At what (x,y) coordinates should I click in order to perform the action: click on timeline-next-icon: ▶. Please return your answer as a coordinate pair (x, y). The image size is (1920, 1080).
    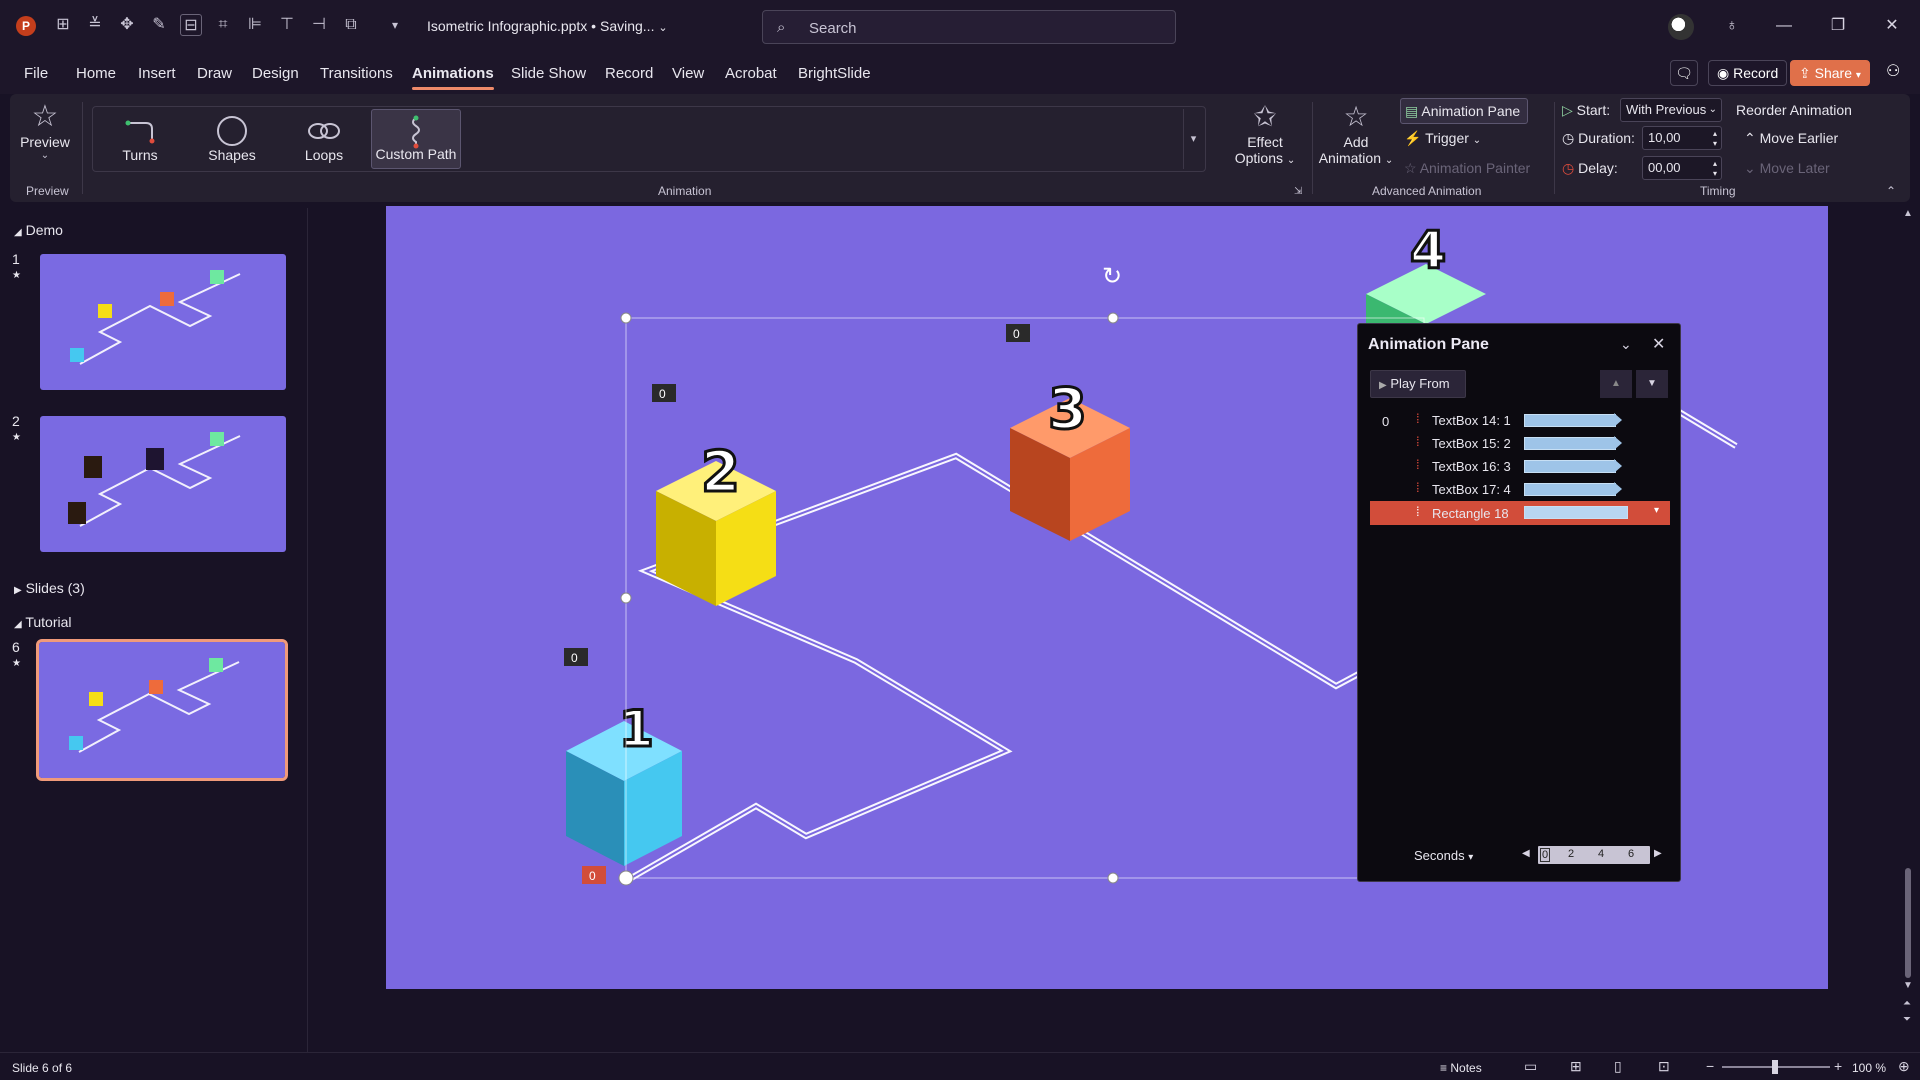
    Looking at the image, I should click on (1658, 853).